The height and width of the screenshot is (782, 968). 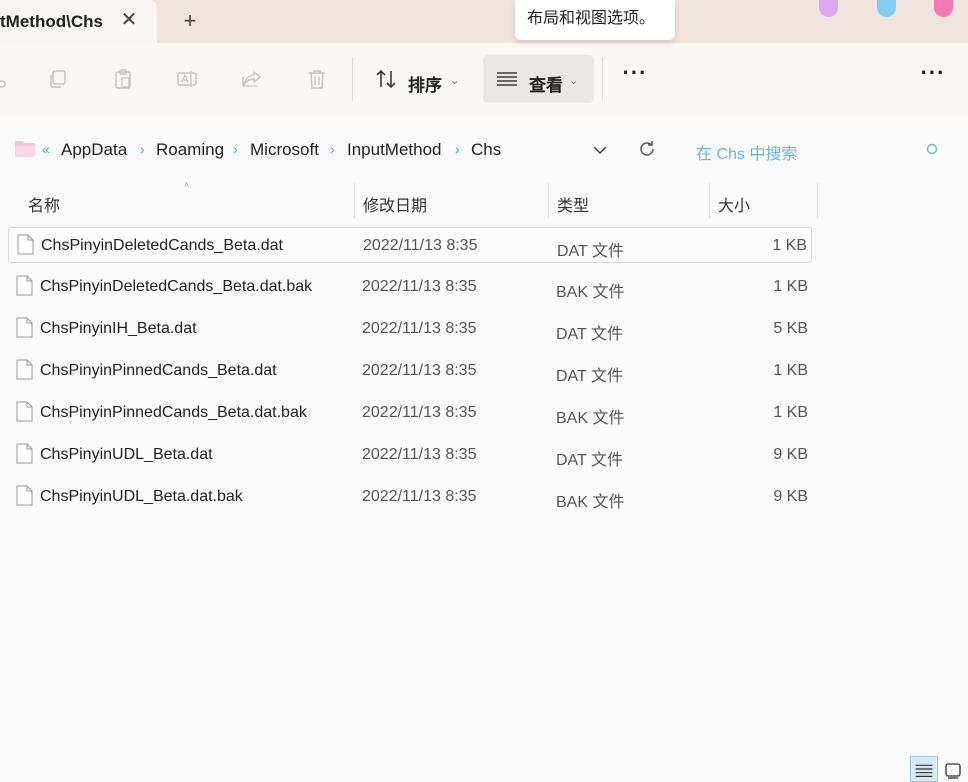 I want to click on new-tab-button: +, so click(x=190, y=21).